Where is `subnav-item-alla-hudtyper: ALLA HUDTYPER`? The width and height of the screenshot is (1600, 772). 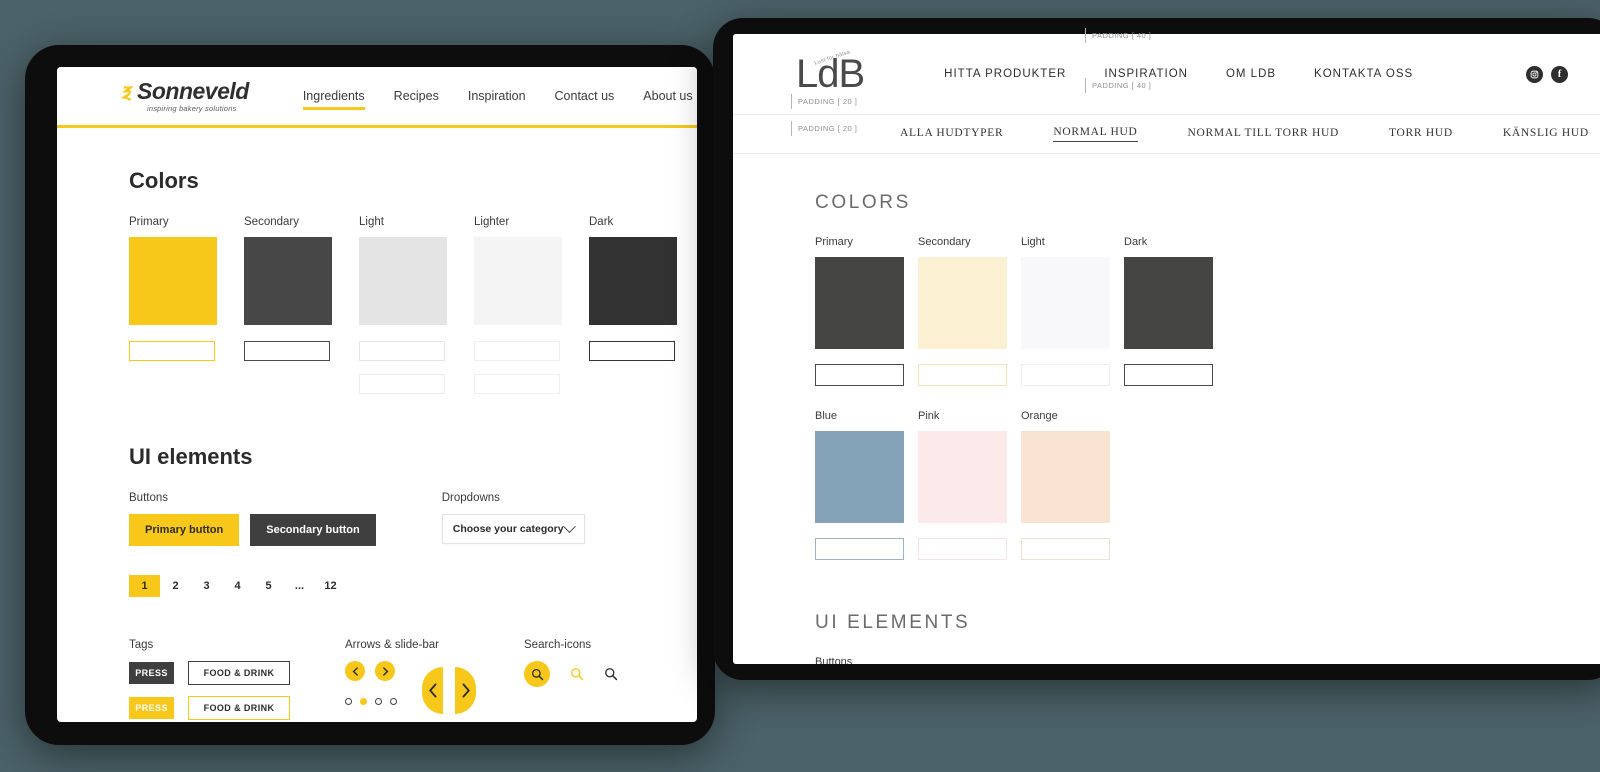 subnav-item-alla-hudtyper: ALLA HUDTYPER is located at coordinates (951, 134).